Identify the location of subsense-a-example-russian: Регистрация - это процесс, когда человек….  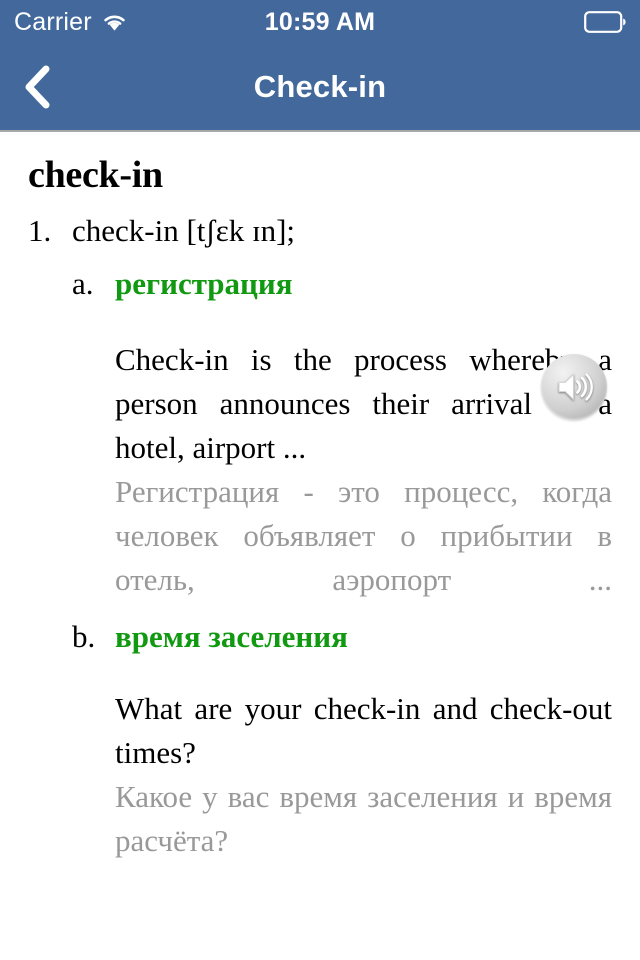
(363, 536).